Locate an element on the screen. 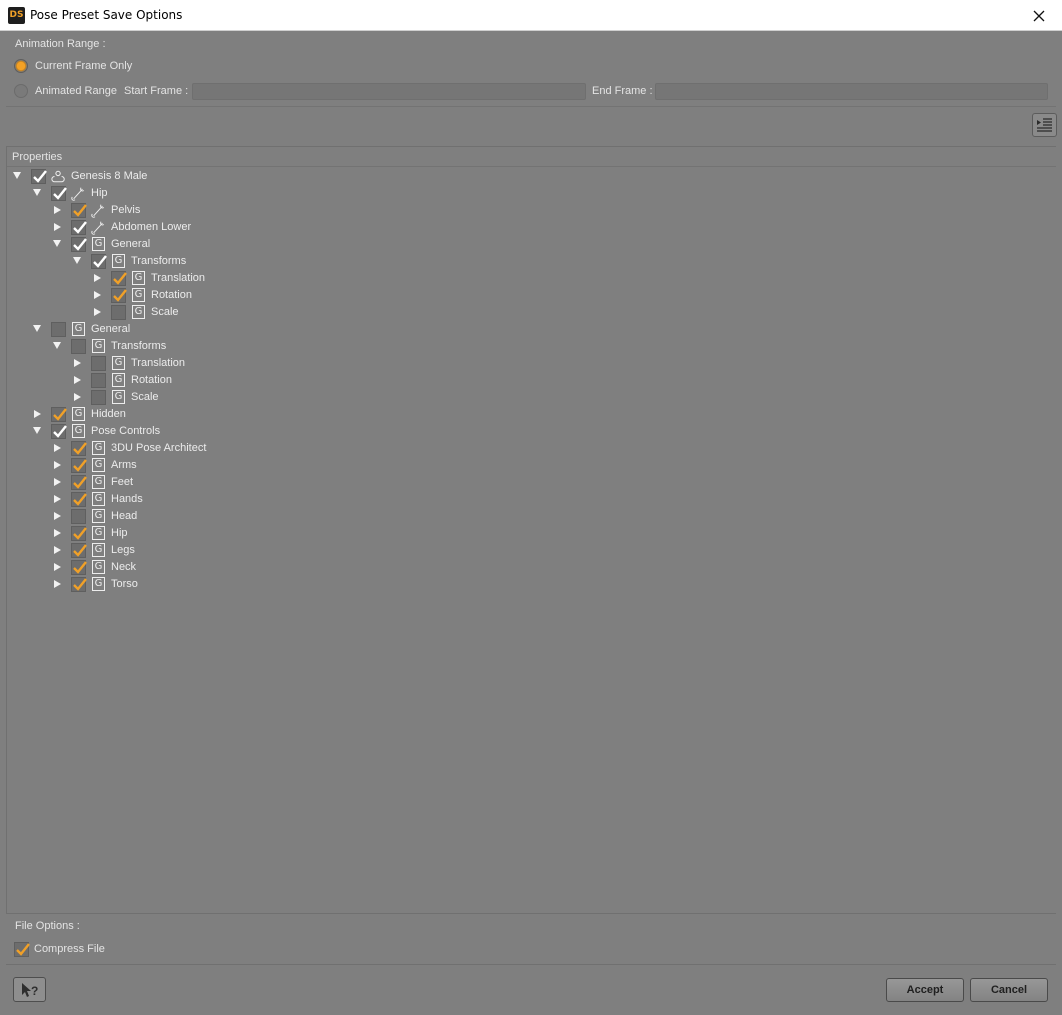 This screenshot has height=1015, width=1062. tree-row-label: Transforms is located at coordinates (139, 346).